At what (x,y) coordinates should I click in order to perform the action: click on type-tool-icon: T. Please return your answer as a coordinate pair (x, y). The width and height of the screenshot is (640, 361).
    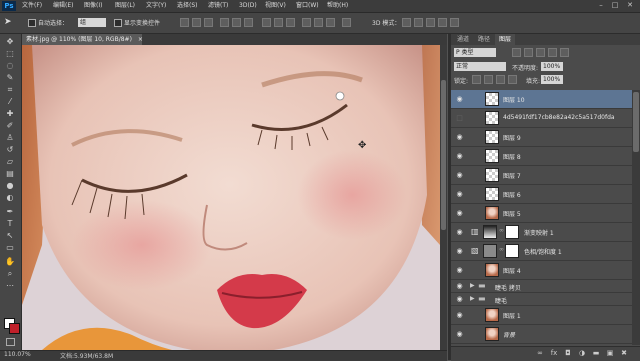
    Looking at the image, I should click on (10, 224).